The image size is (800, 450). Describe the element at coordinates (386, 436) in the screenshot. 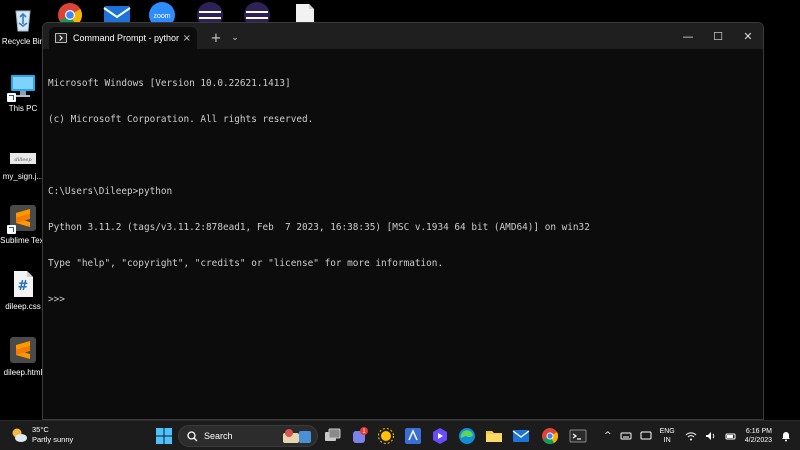

I see `widget-sun-icon` at that location.